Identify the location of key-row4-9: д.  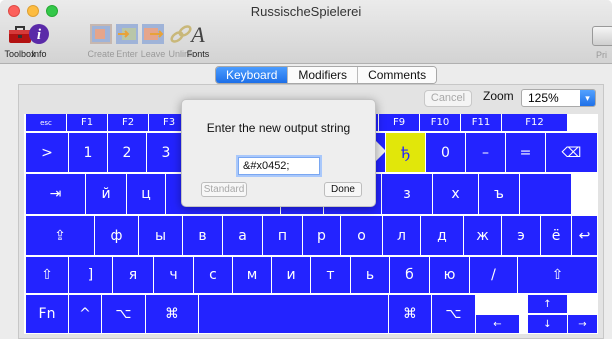
(442, 236).